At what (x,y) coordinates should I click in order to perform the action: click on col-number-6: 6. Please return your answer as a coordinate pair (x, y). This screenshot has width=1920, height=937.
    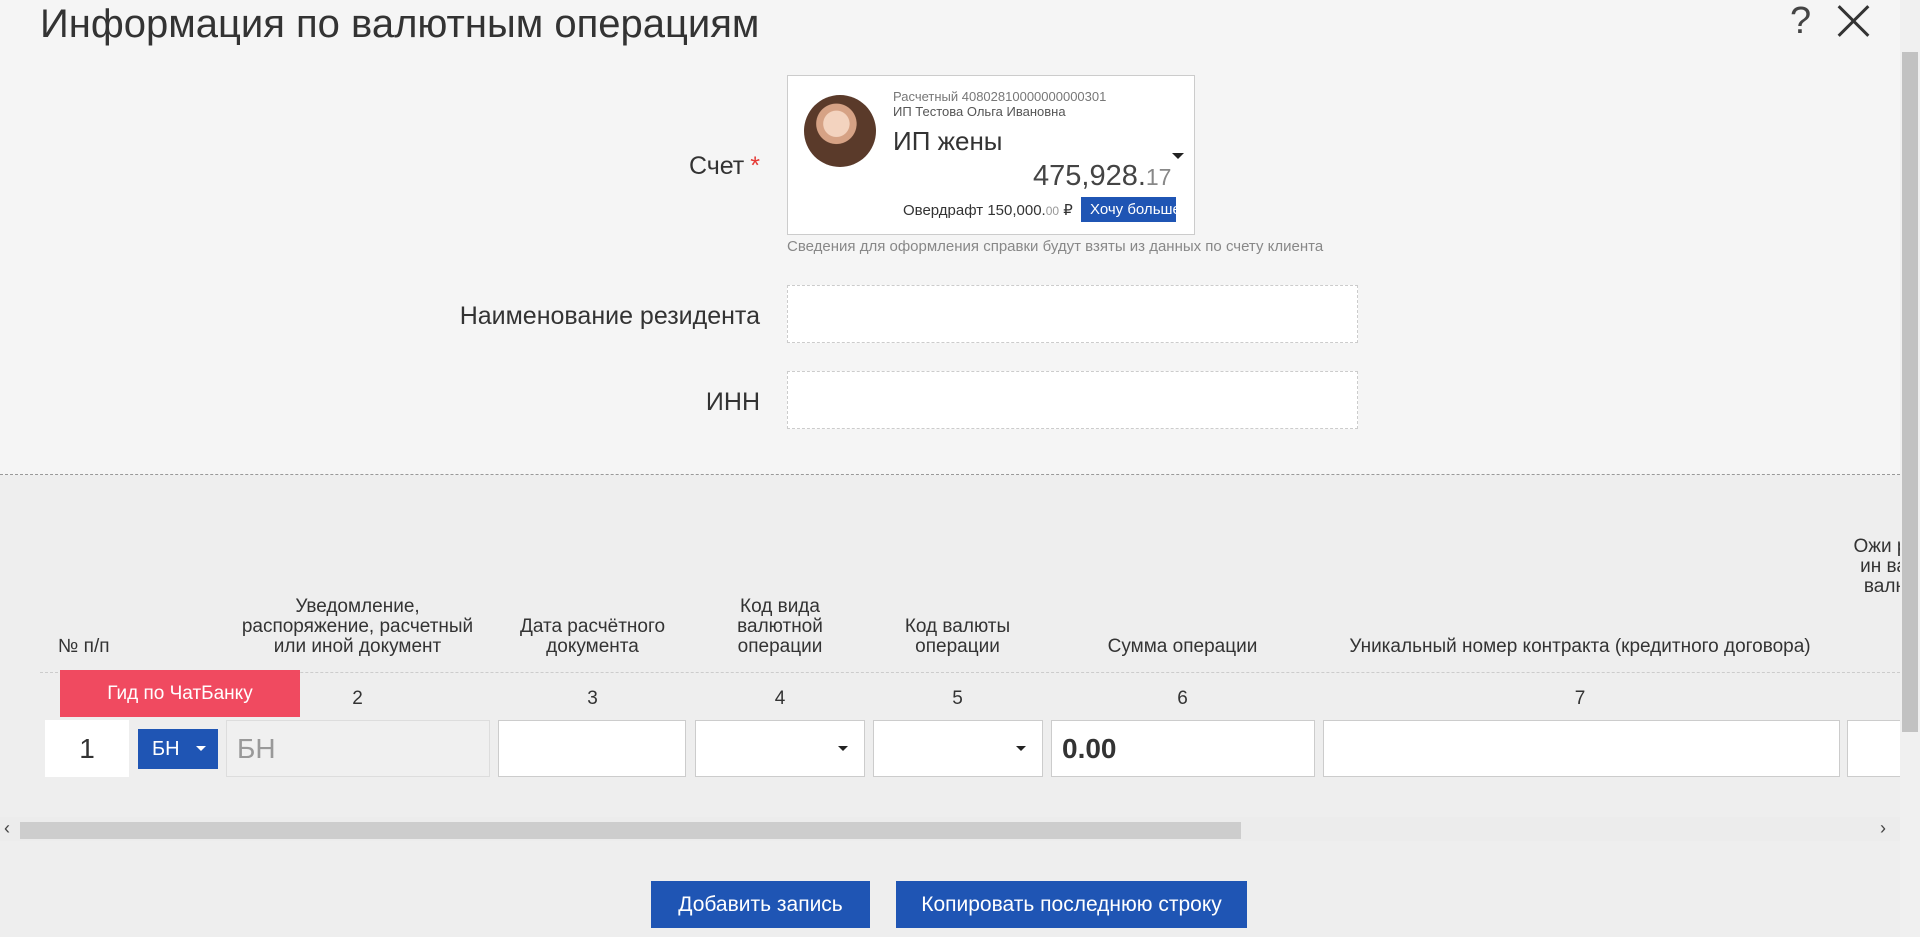
    Looking at the image, I should click on (1182, 698).